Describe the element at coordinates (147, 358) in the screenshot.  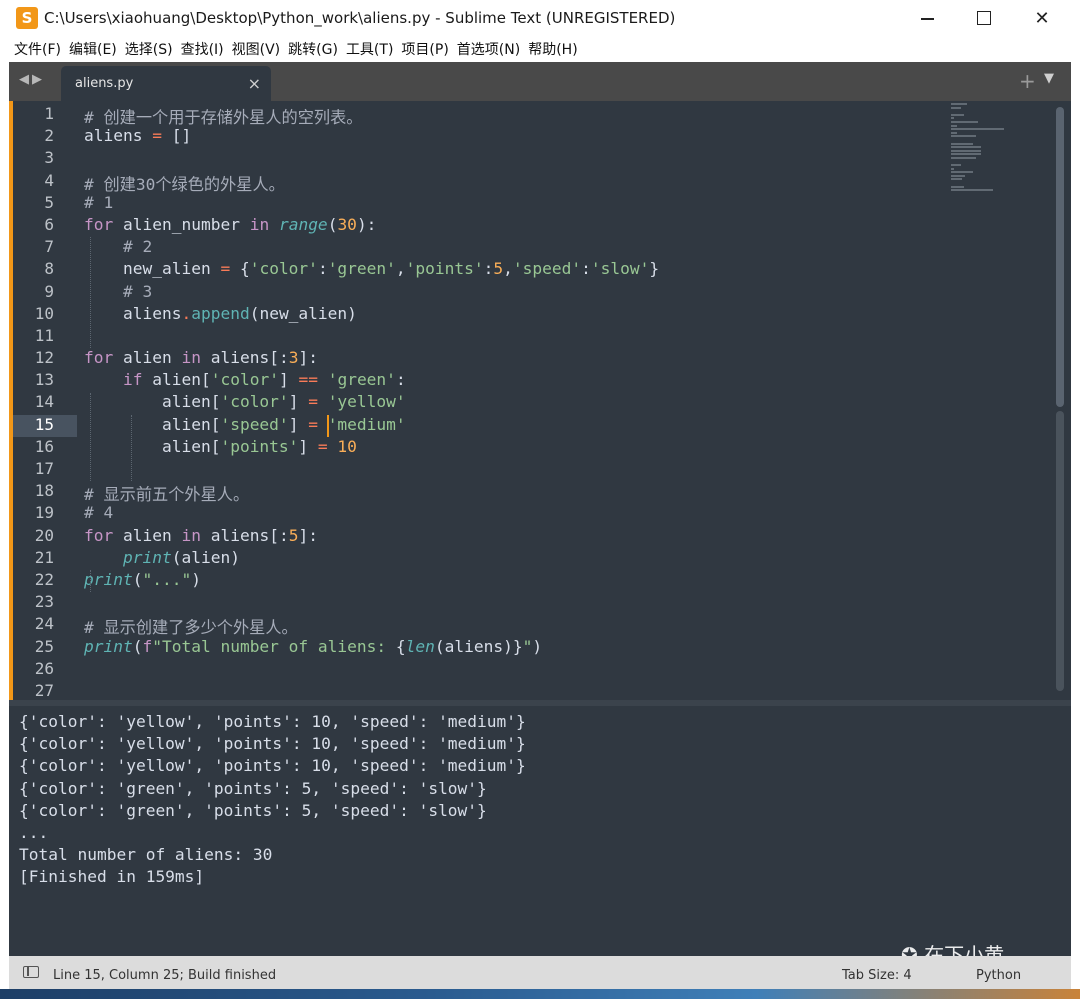
I see `code-token: alien` at that location.